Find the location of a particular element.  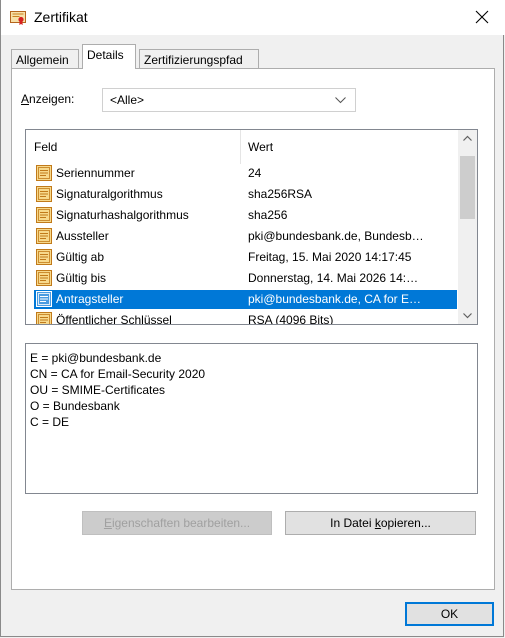

edit-properties-accel: E is located at coordinates (107, 523).